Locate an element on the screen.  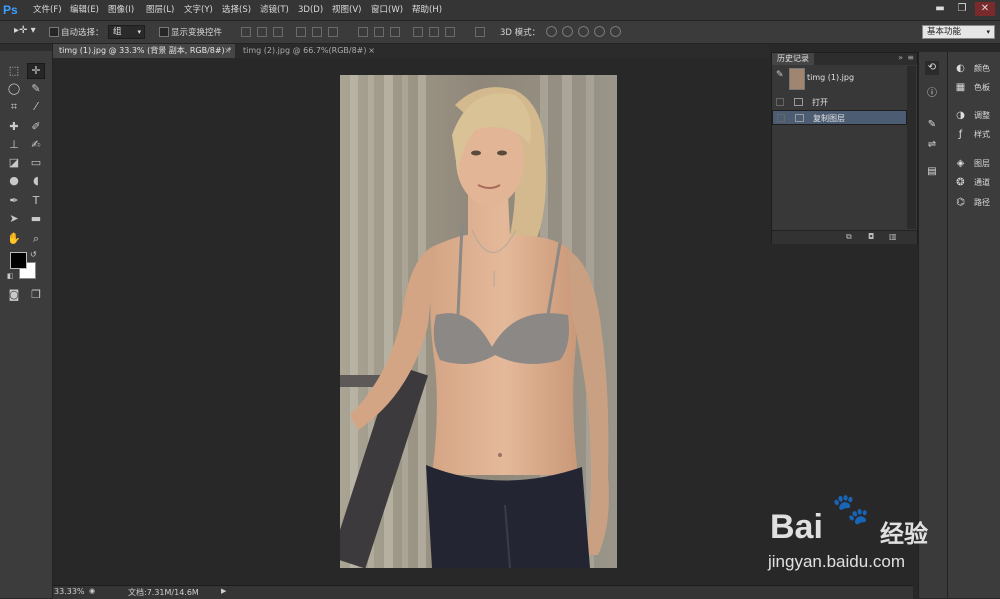
swap-colors-icon: ↺ is located at coordinates (33, 254).